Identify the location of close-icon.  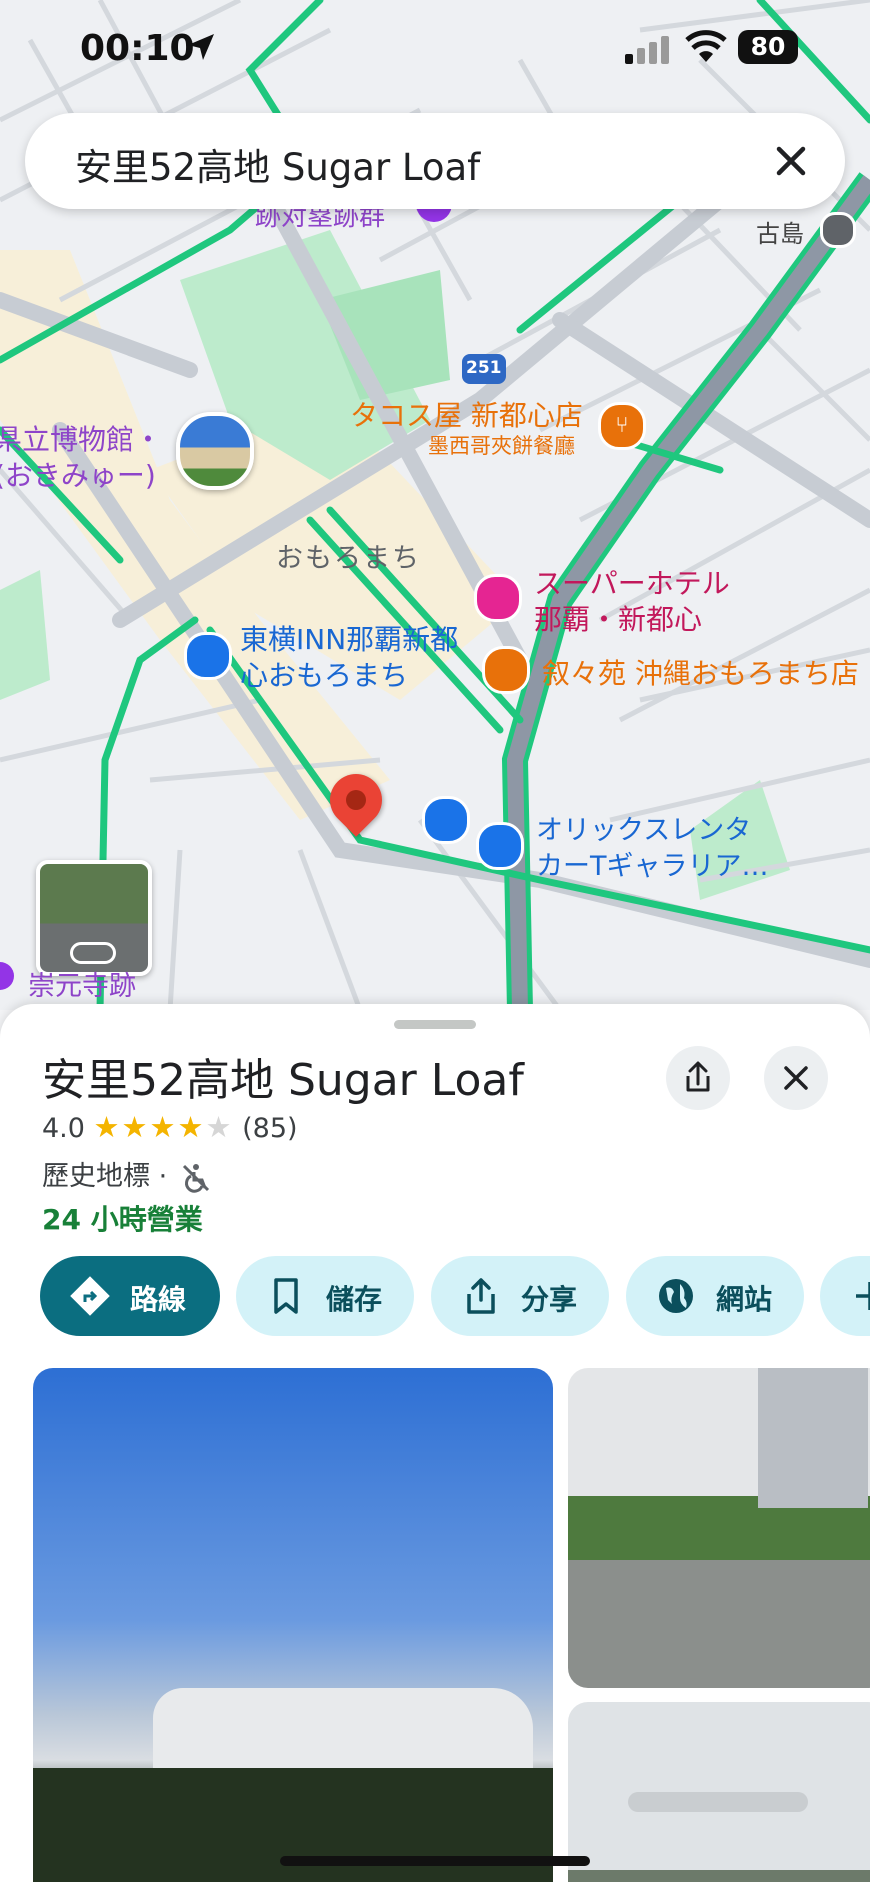
(796, 1078).